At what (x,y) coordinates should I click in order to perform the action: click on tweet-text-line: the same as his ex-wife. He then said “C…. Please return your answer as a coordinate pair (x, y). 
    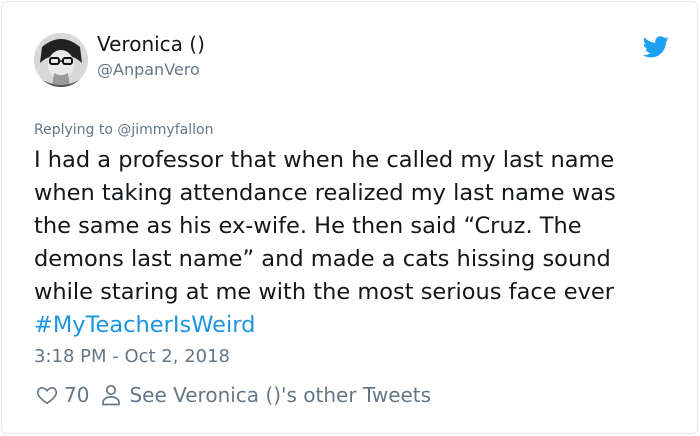
    Looking at the image, I should click on (308, 226).